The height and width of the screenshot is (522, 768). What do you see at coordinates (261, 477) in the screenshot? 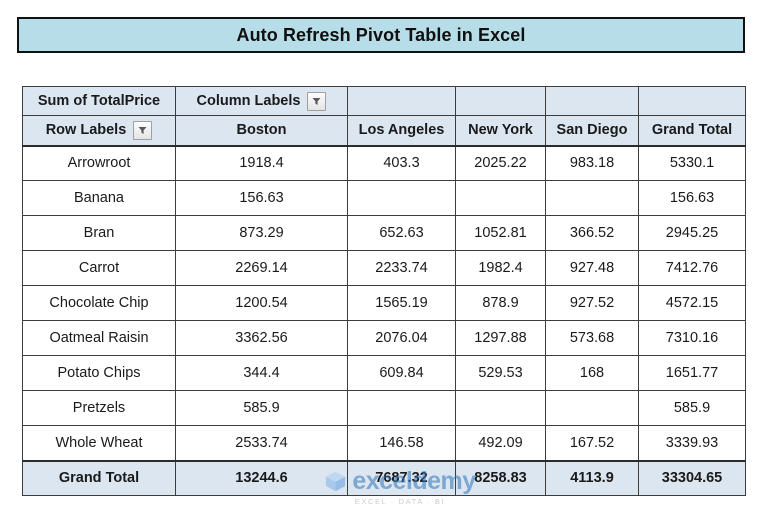
I see `grand-total-boston: 13244.6` at bounding box center [261, 477].